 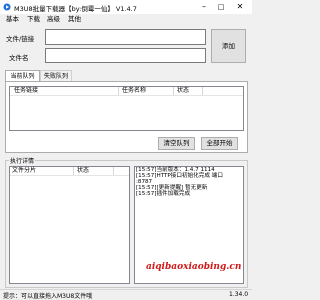 I want to click on tab-current-queue: 当前队列, so click(x=22, y=75).